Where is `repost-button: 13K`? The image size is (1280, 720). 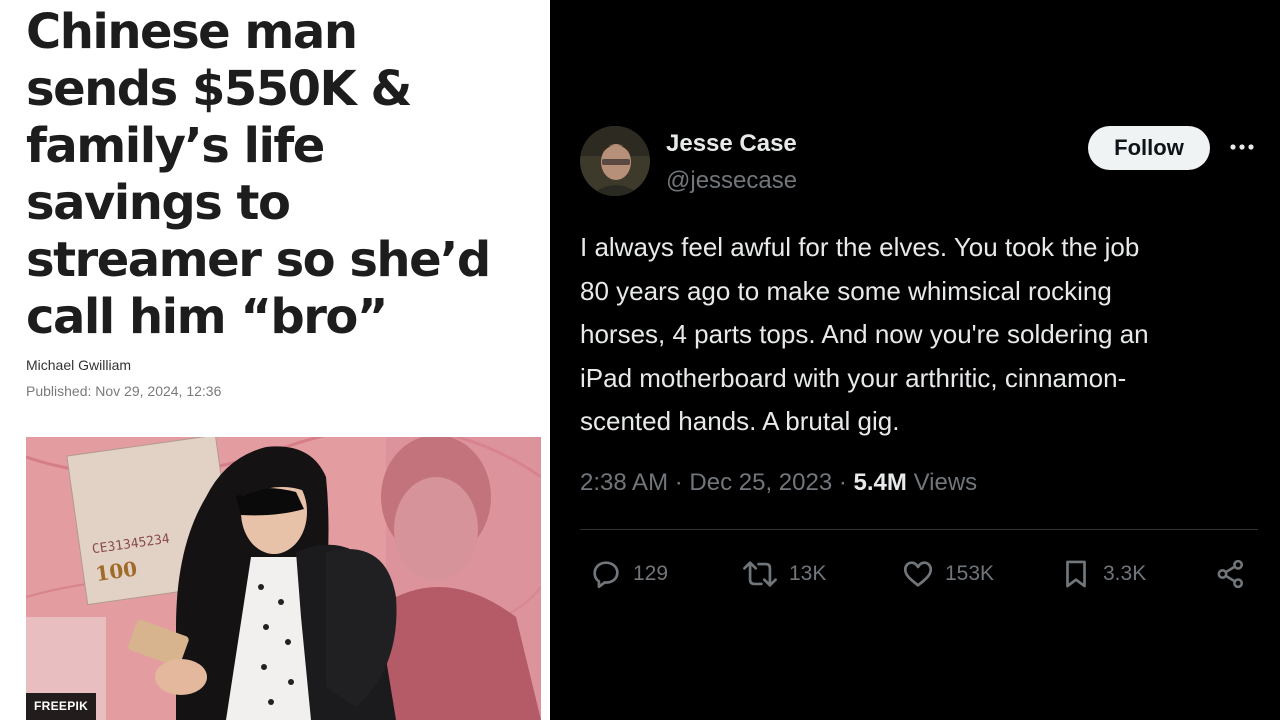 repost-button: 13K is located at coordinates (783, 574).